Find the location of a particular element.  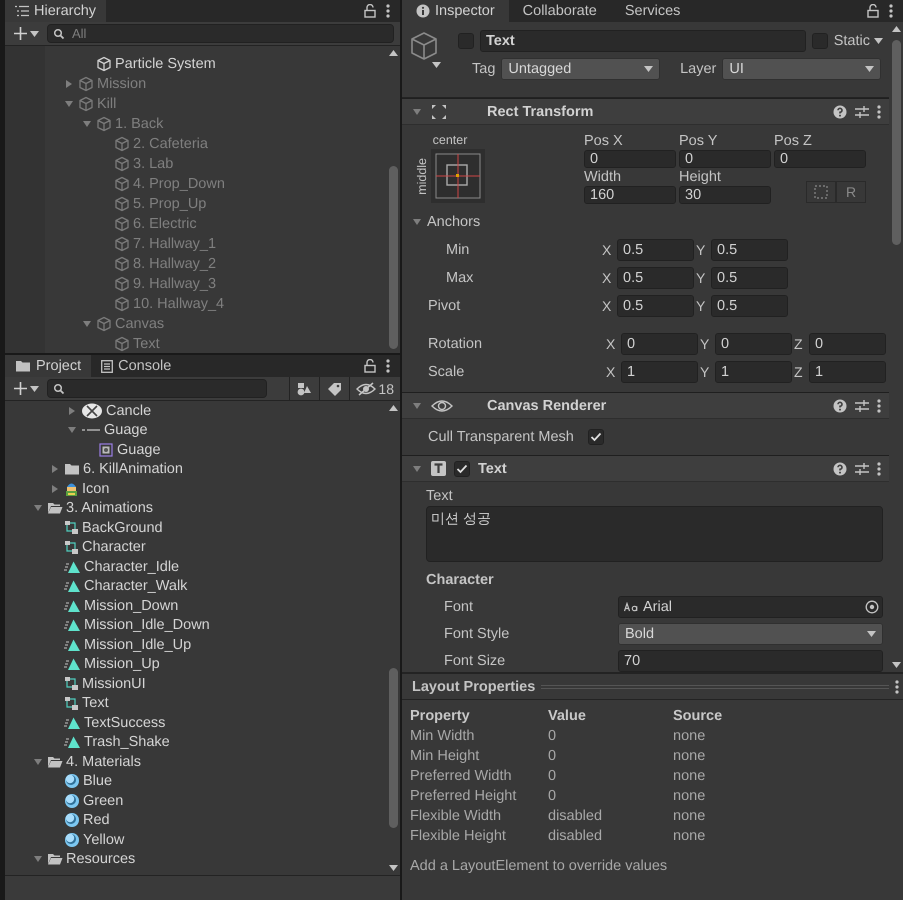

sphere-icon is located at coordinates (72, 781).